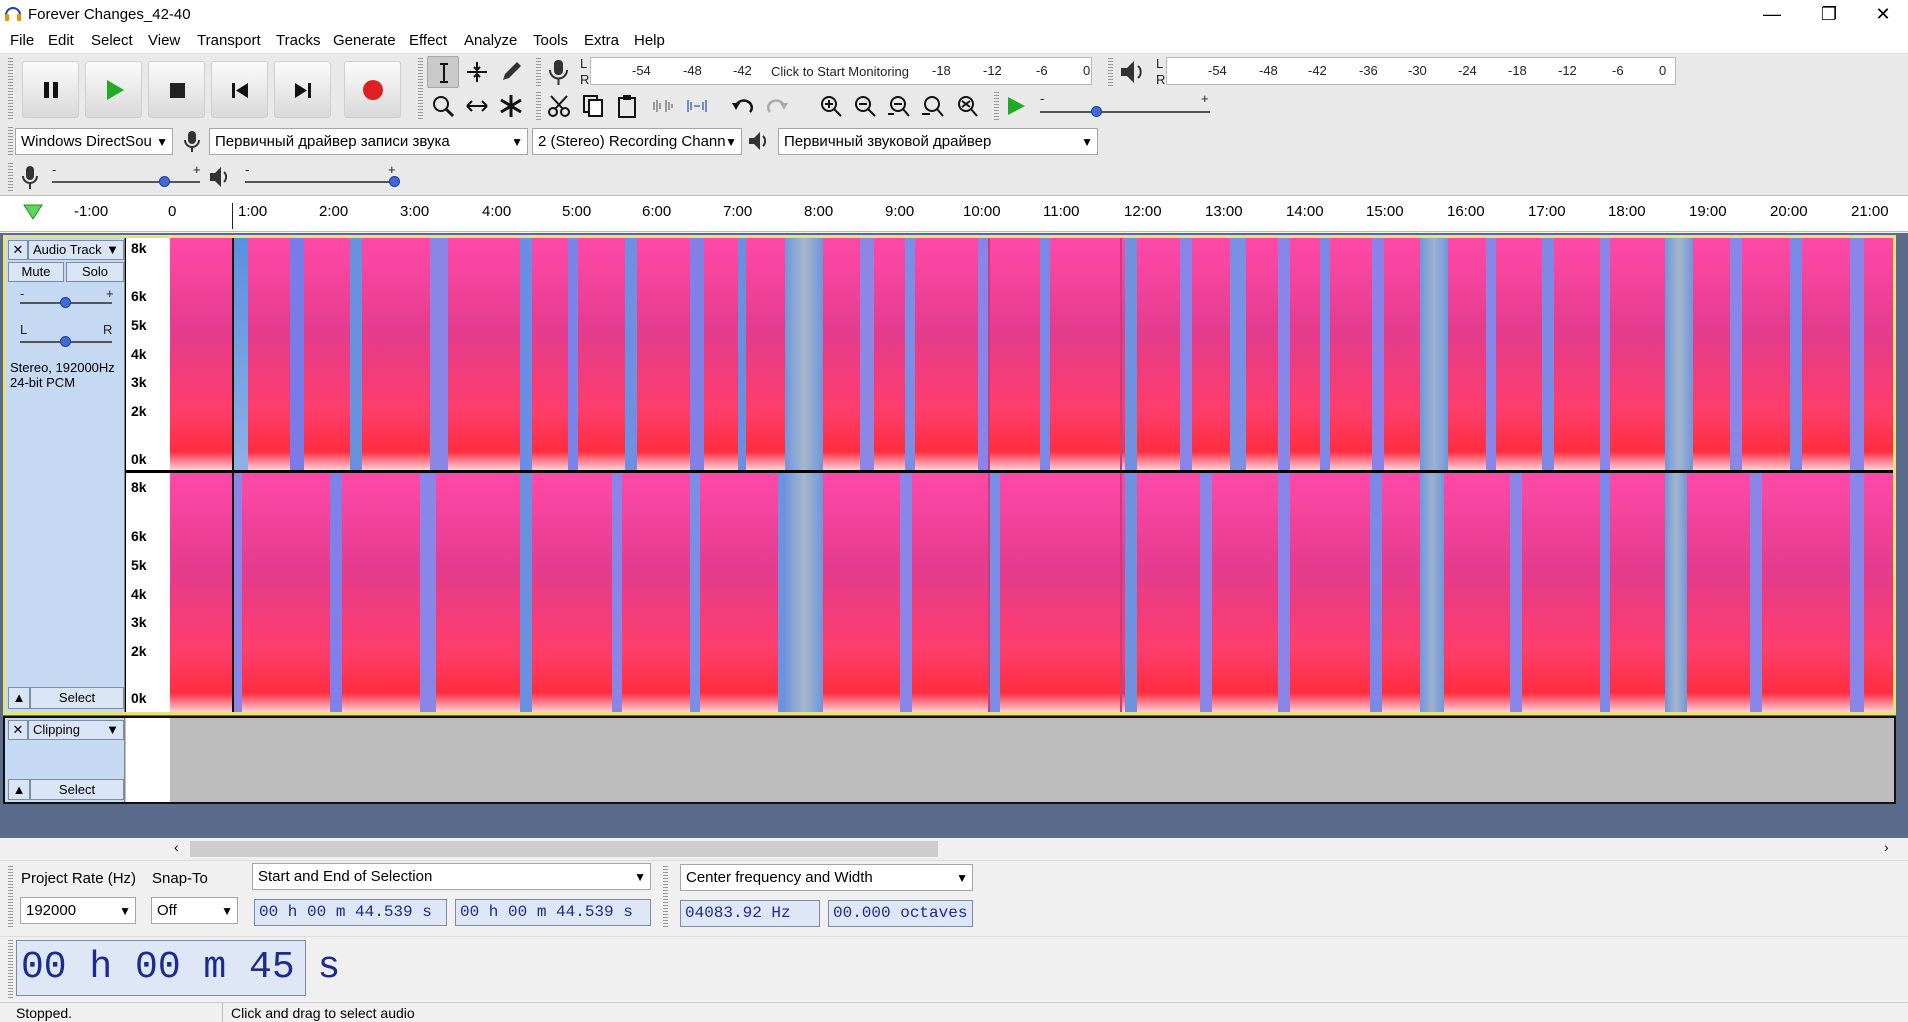 The width and height of the screenshot is (1908, 1022). Describe the element at coordinates (697, 106) in the screenshot. I see `silence-audio-button` at that location.